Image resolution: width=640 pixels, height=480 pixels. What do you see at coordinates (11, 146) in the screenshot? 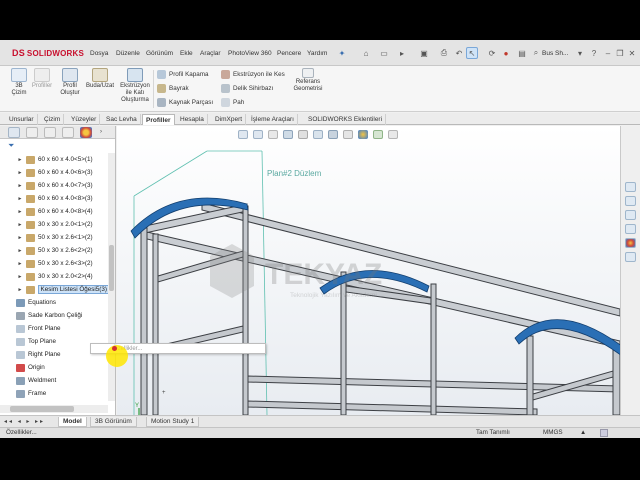
I see `filter-icon: ⏷` at bounding box center [11, 146].